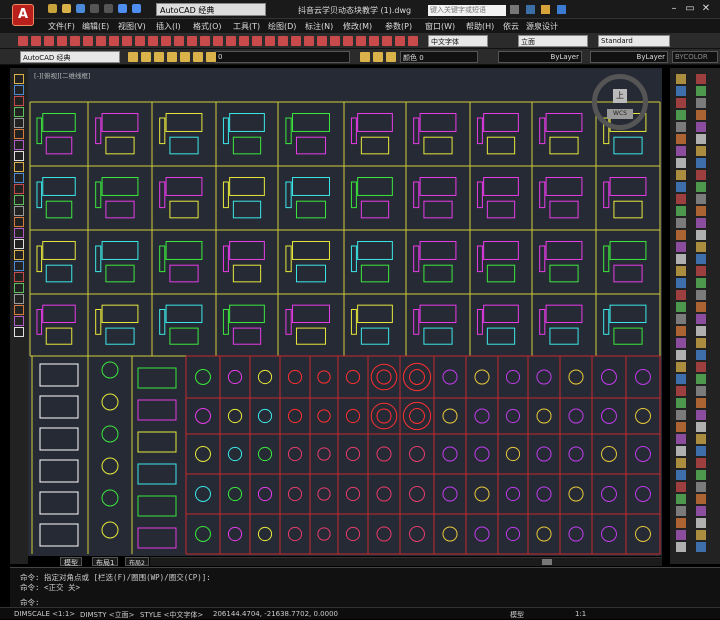  What do you see at coordinates (542, 26) in the screenshot?
I see `menu-yuanquan: 源泉设计` at bounding box center [542, 26].